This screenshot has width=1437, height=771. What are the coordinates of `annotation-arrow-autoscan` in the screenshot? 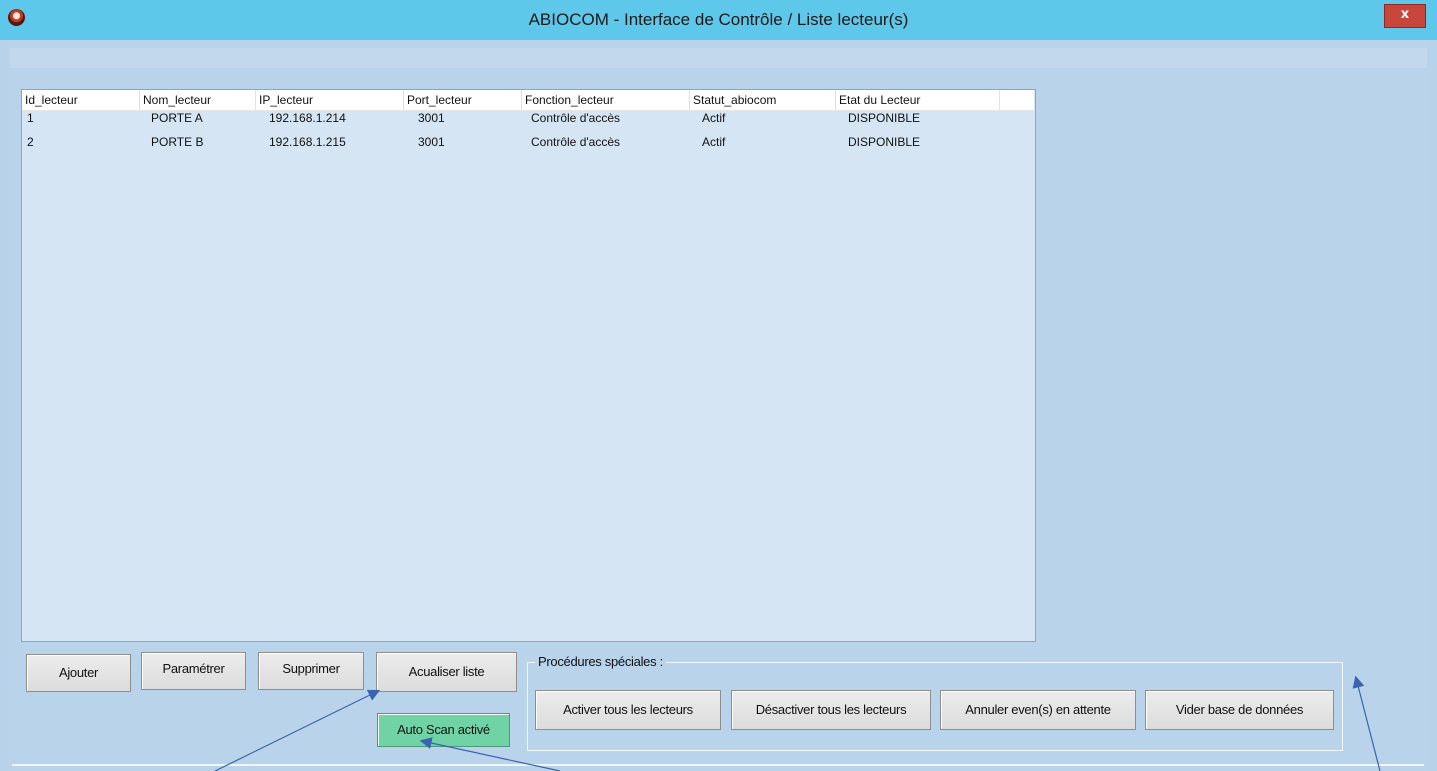 It's located at (490, 754).